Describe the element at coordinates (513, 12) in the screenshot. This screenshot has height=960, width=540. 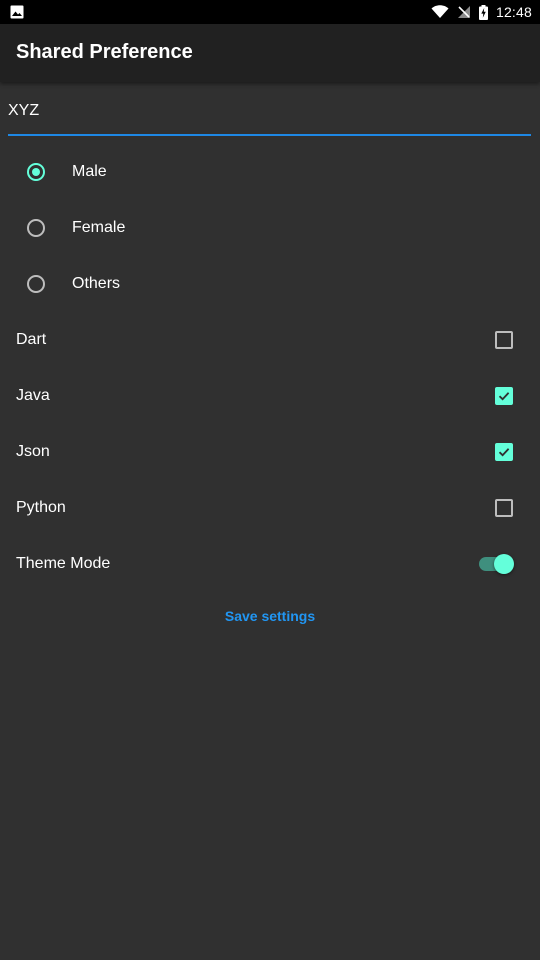
I see `status-time: 12:48` at that location.